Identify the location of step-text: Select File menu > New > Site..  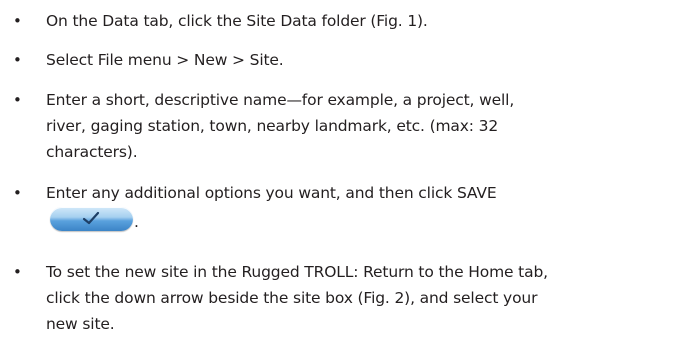
(361, 60).